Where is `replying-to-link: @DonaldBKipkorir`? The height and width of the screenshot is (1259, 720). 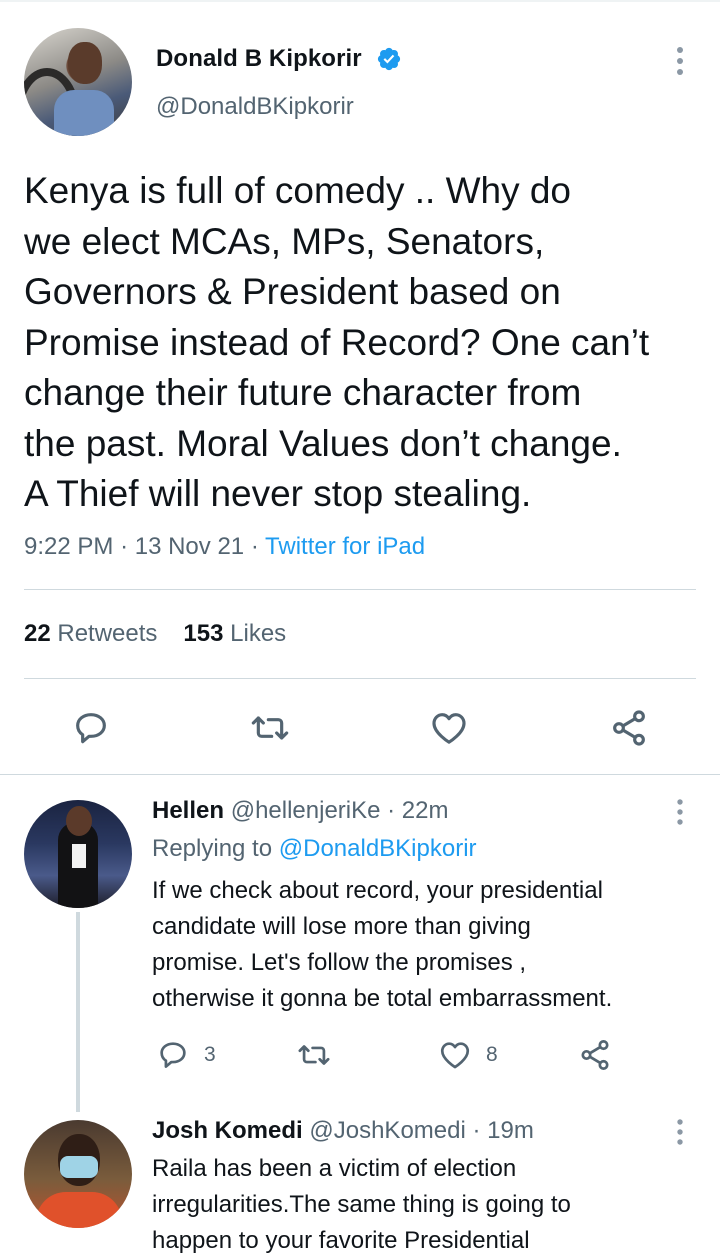
replying-to-link: @DonaldBKipkorir is located at coordinates (378, 848).